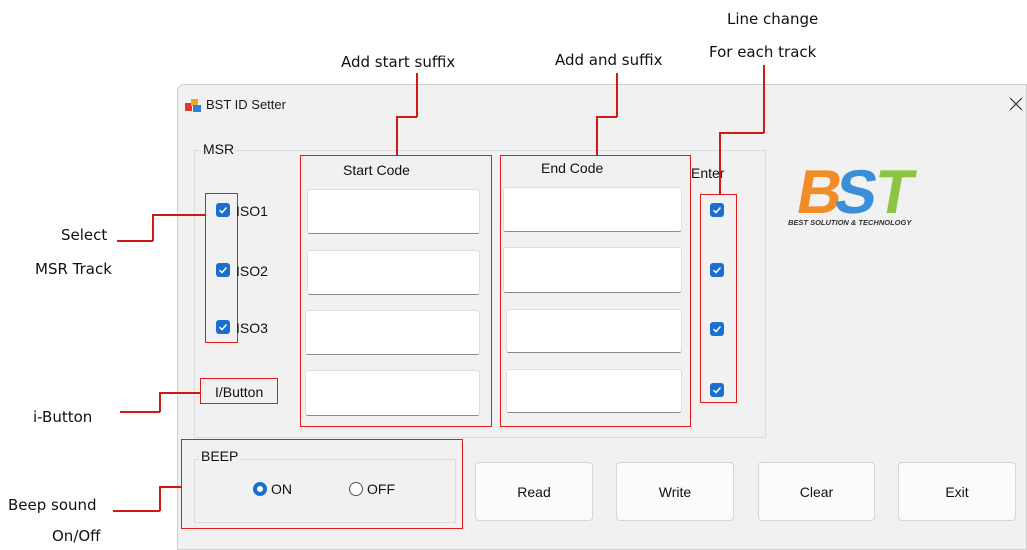 The width and height of the screenshot is (1027, 550). I want to click on leader-beep-horizontal, so click(136, 511).